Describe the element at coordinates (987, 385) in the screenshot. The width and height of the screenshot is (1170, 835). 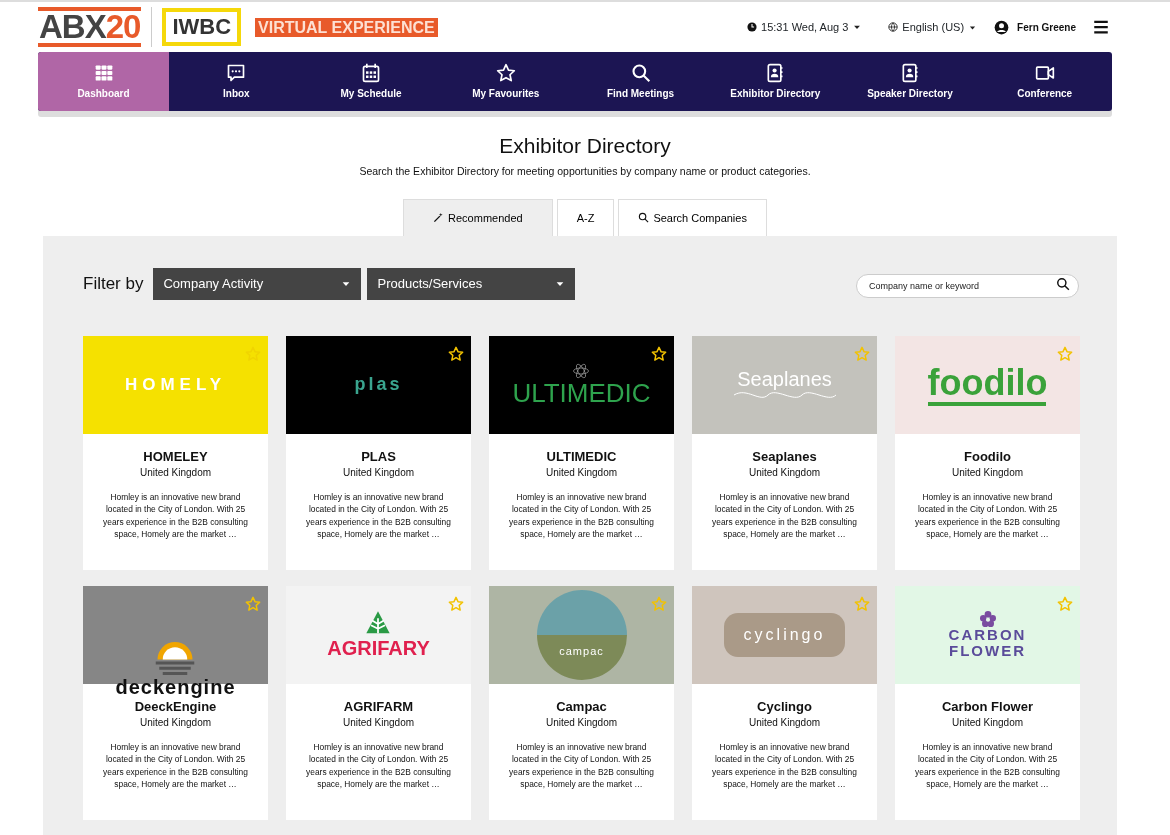
I see `company-logo: foodilo` at that location.